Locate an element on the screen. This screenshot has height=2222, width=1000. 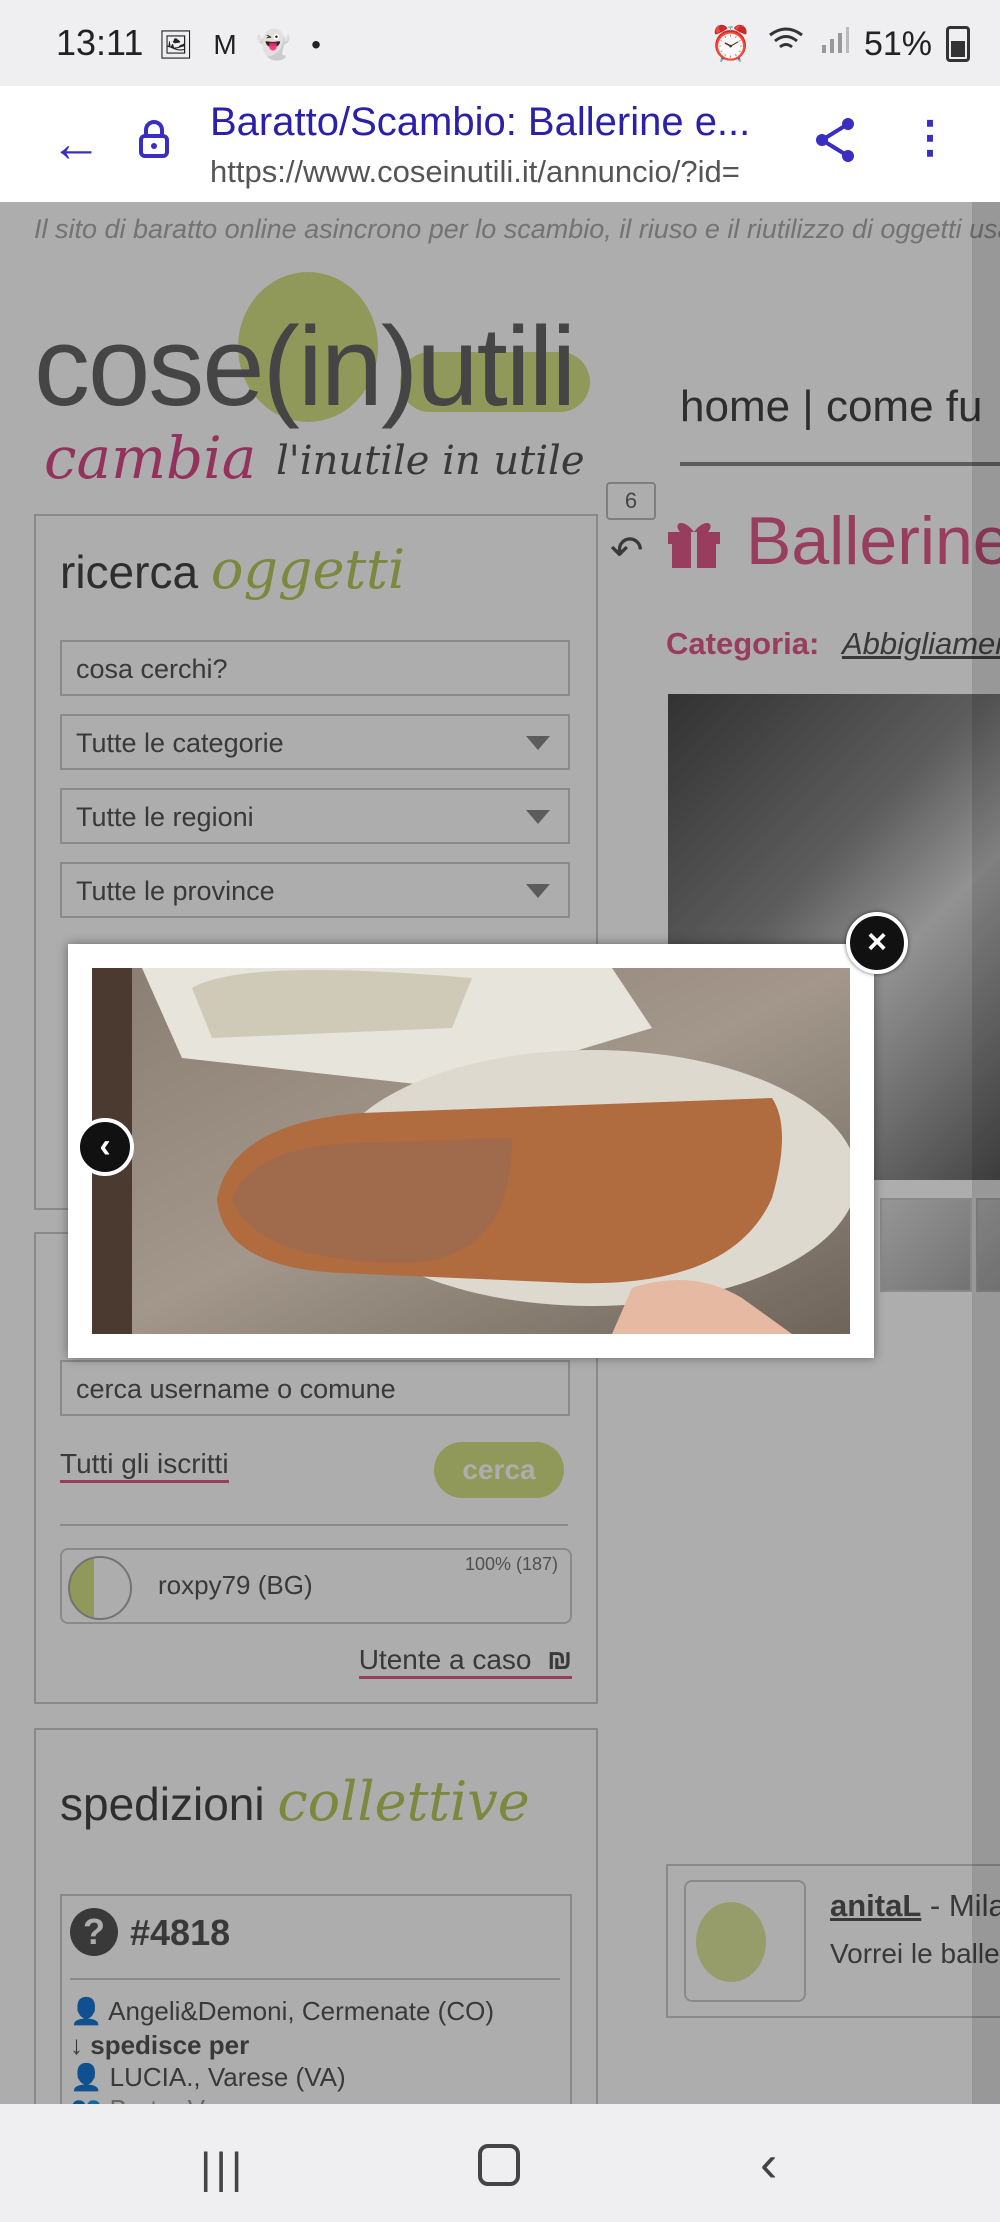
overlay-edge is located at coordinates (986, 1153).